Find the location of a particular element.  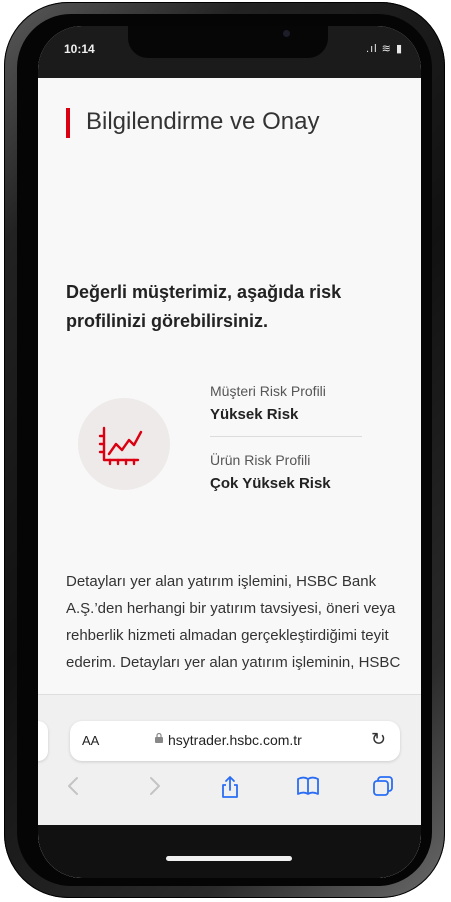

bookmarks-button is located at coordinates (308, 786).